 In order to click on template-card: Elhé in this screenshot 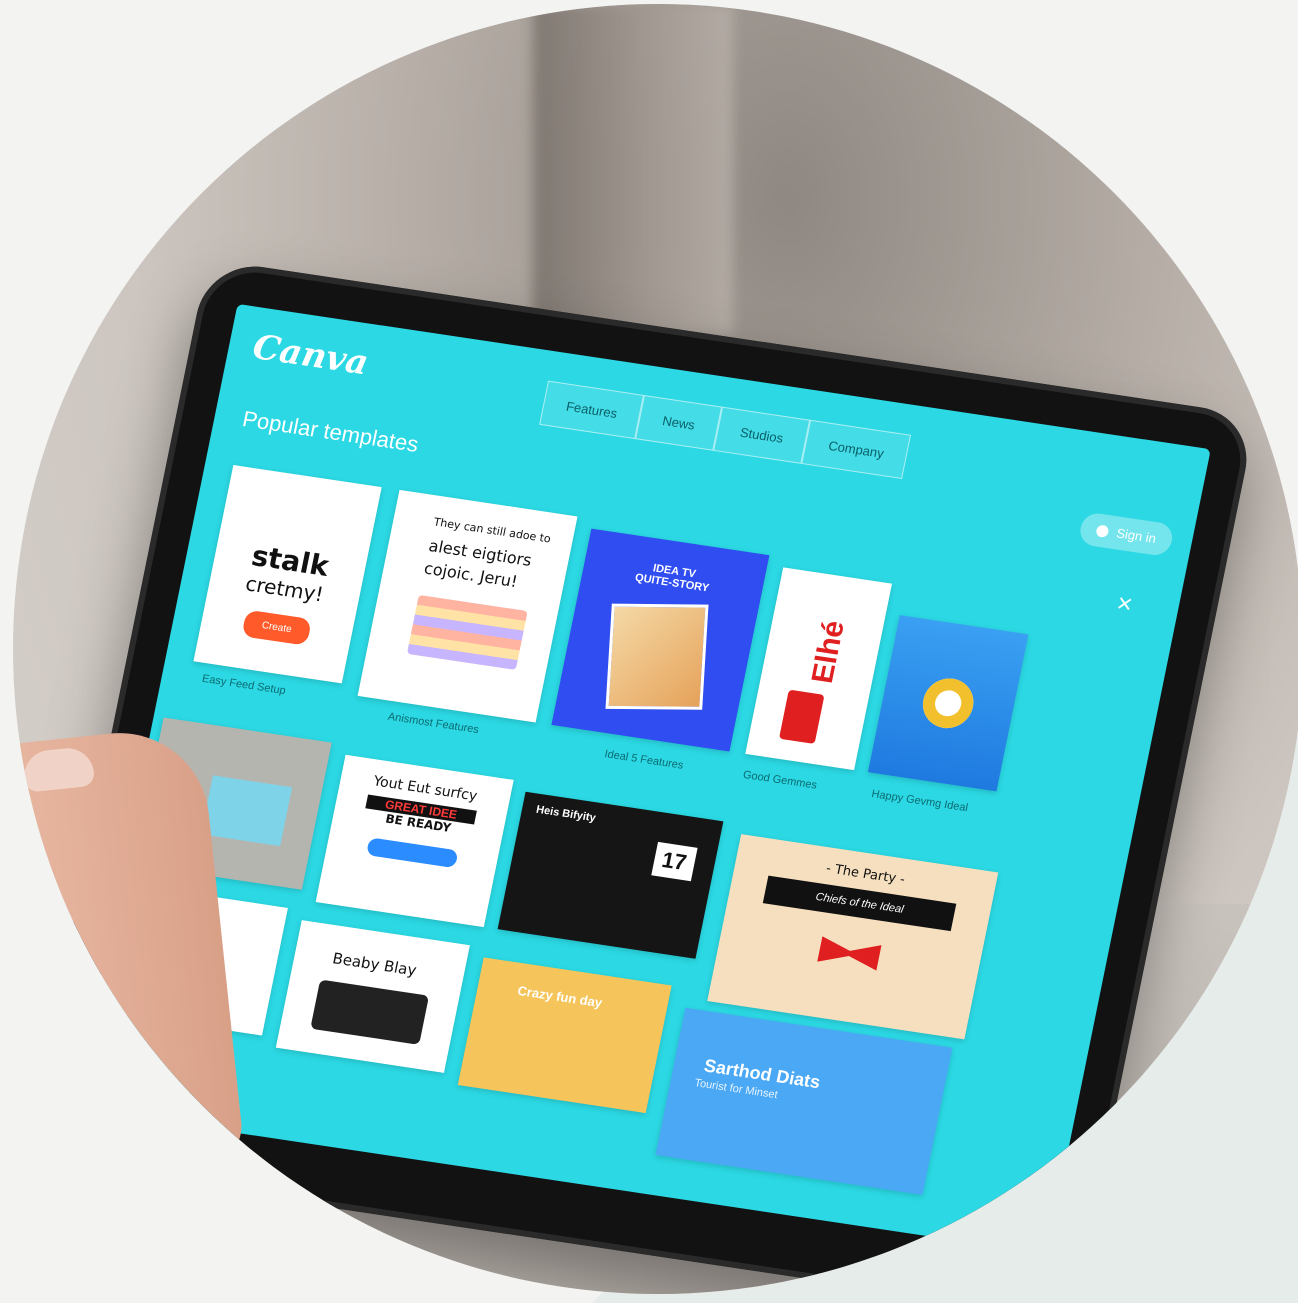, I will do `click(818, 669)`.